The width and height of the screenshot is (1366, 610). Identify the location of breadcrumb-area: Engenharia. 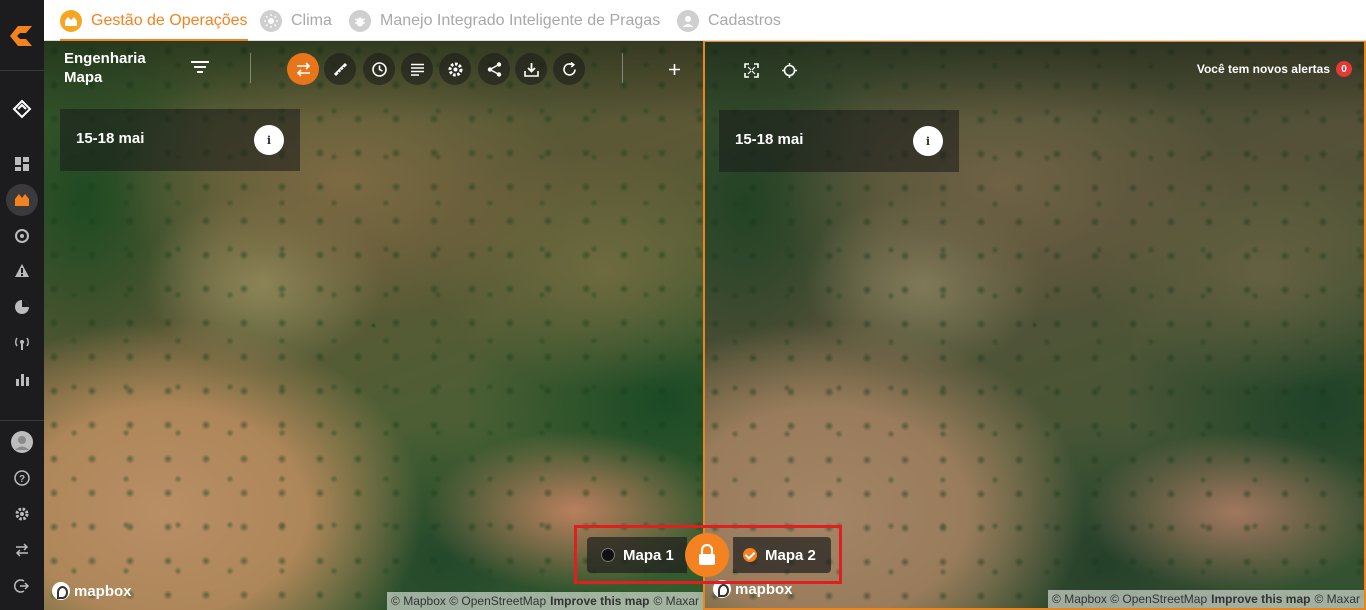
(105, 58).